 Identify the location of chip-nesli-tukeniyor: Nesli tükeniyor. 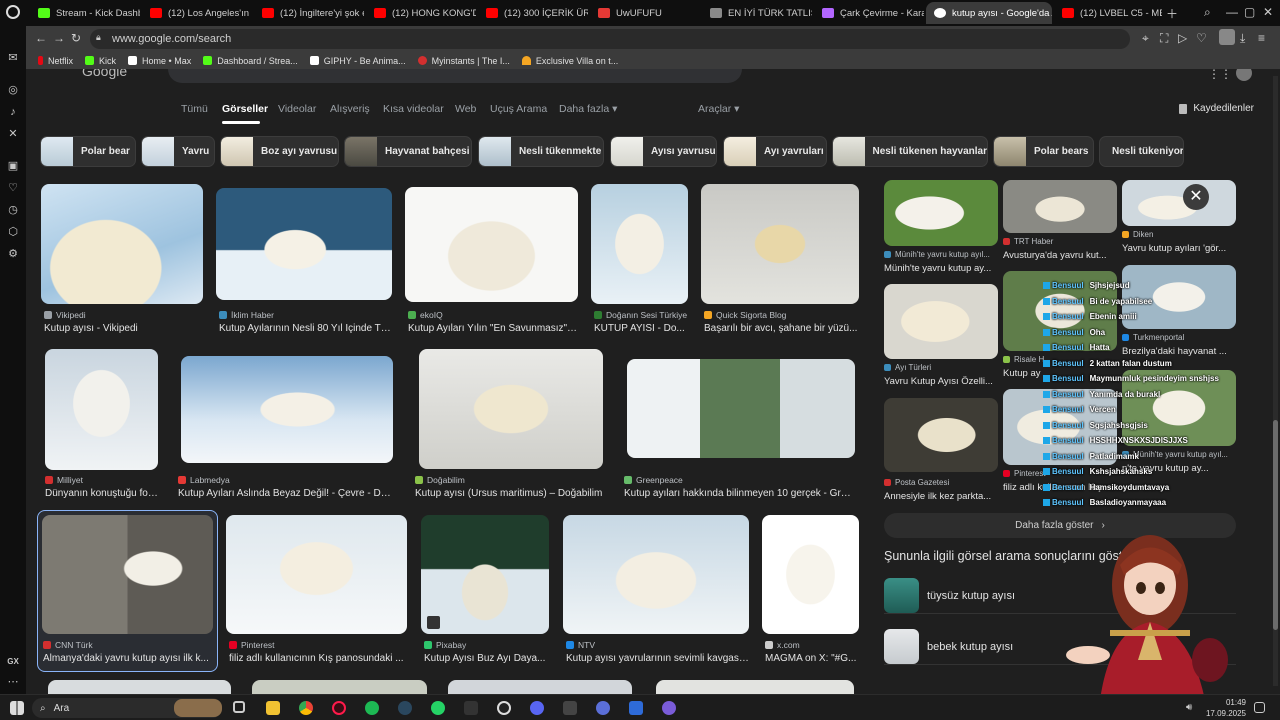
(1141, 151).